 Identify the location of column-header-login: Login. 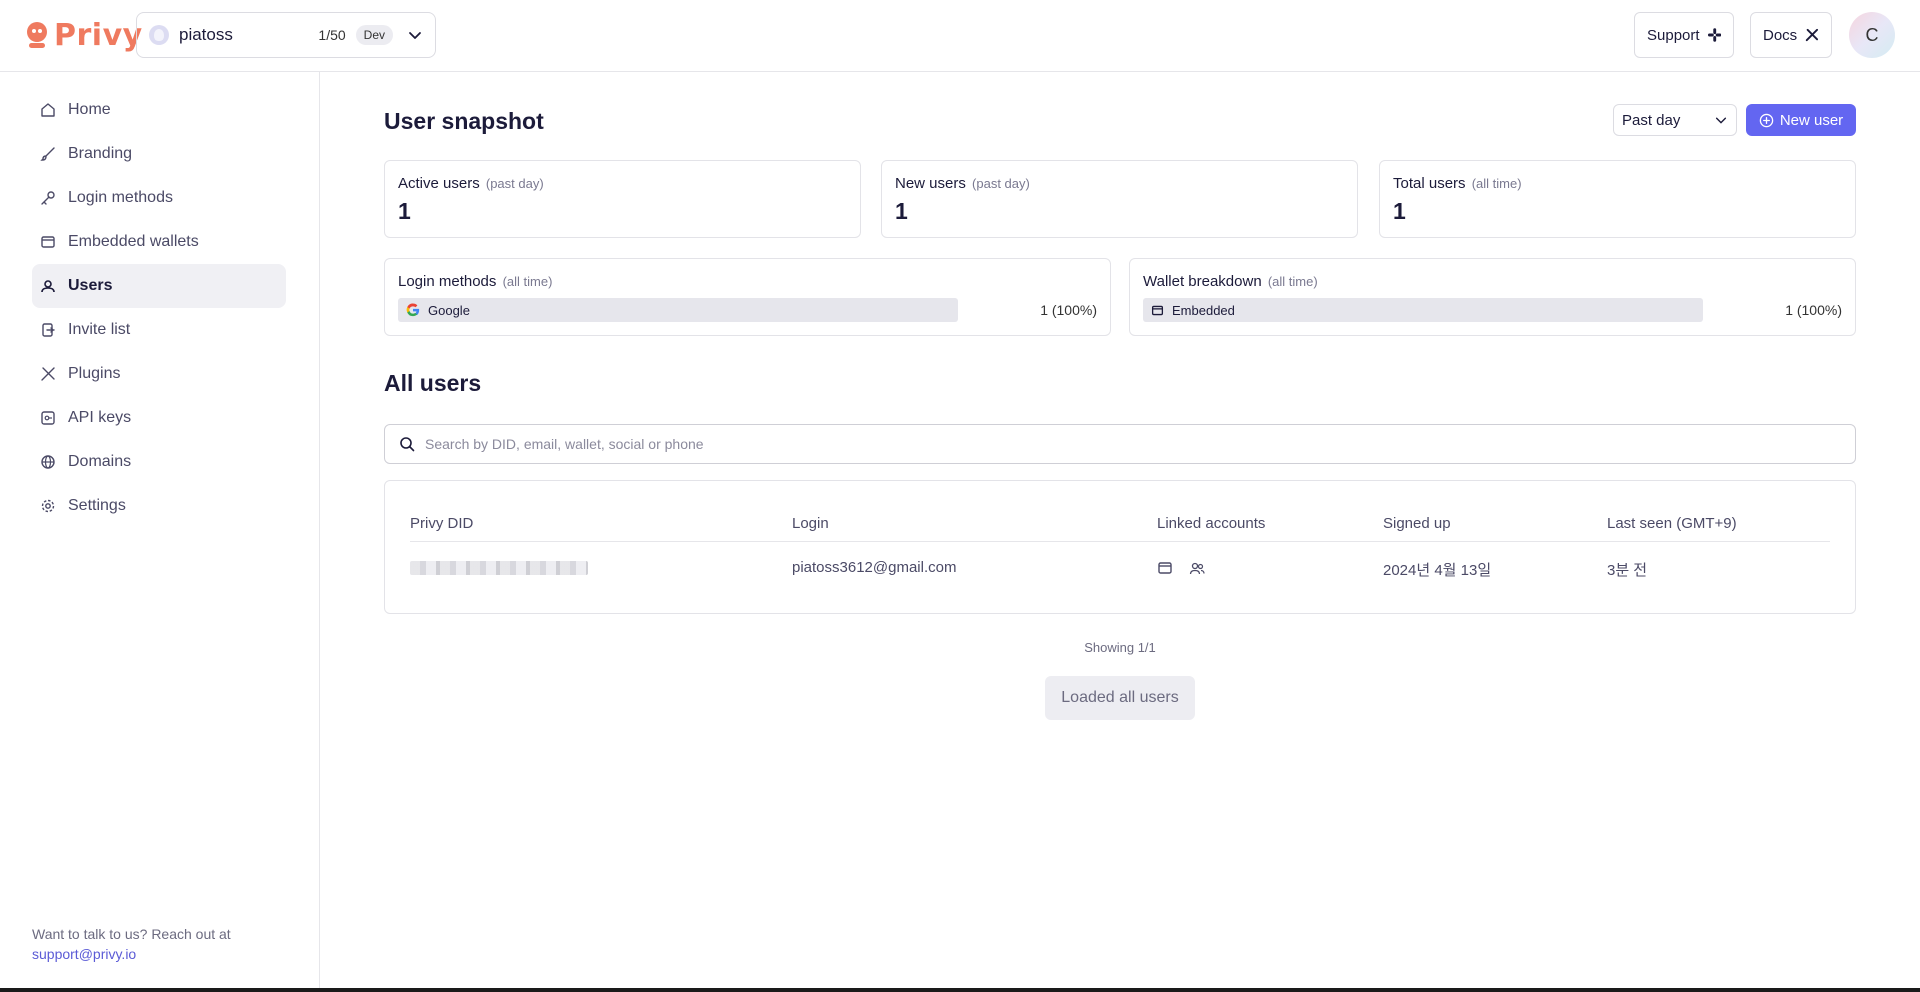
(810, 523).